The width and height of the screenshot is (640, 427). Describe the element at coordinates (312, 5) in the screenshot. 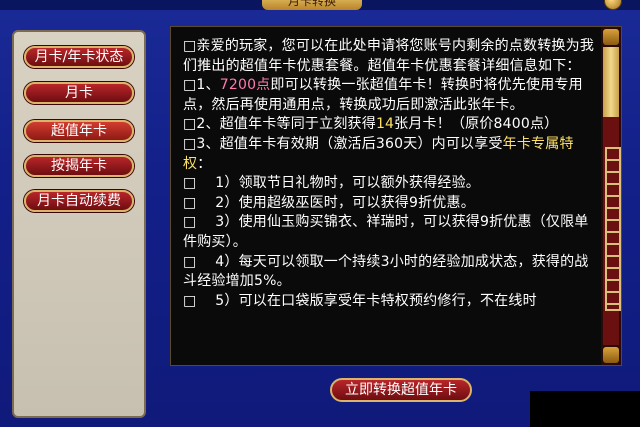

I see `window-title: 月卡转换` at that location.